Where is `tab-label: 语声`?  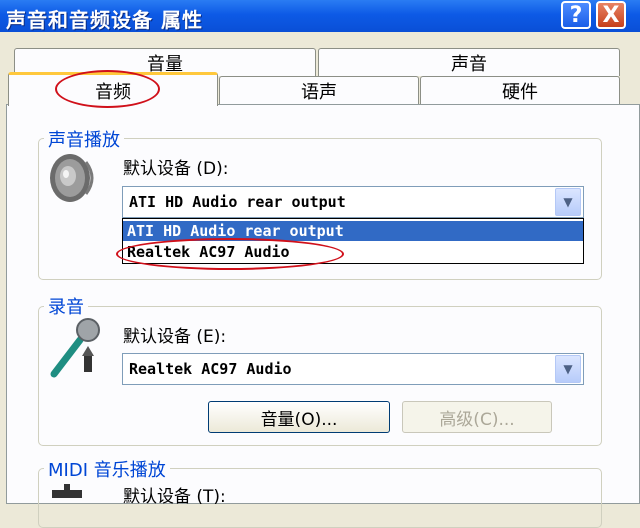
tab-label: 语声 is located at coordinates (319, 92).